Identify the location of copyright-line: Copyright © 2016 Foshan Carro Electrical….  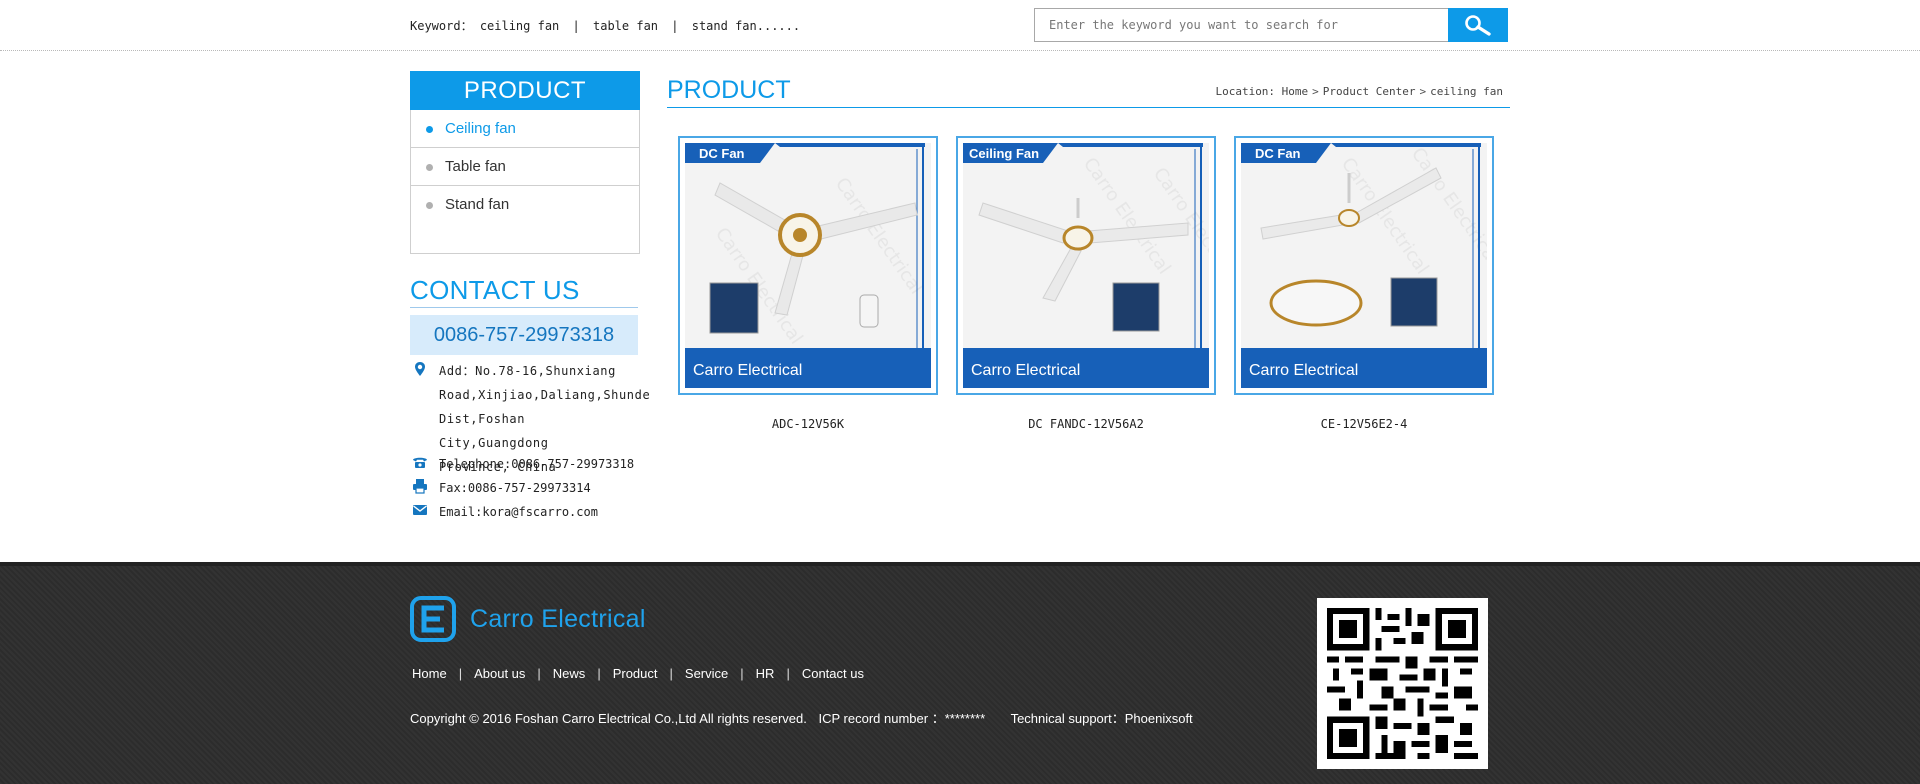
(805, 717).